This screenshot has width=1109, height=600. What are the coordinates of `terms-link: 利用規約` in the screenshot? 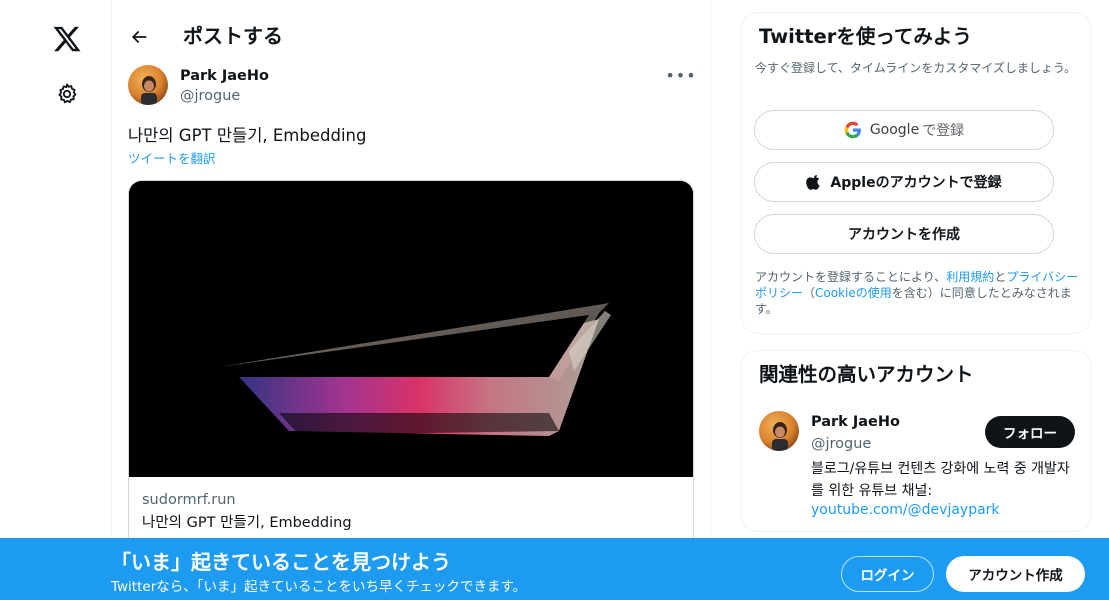 It's located at (970, 277).